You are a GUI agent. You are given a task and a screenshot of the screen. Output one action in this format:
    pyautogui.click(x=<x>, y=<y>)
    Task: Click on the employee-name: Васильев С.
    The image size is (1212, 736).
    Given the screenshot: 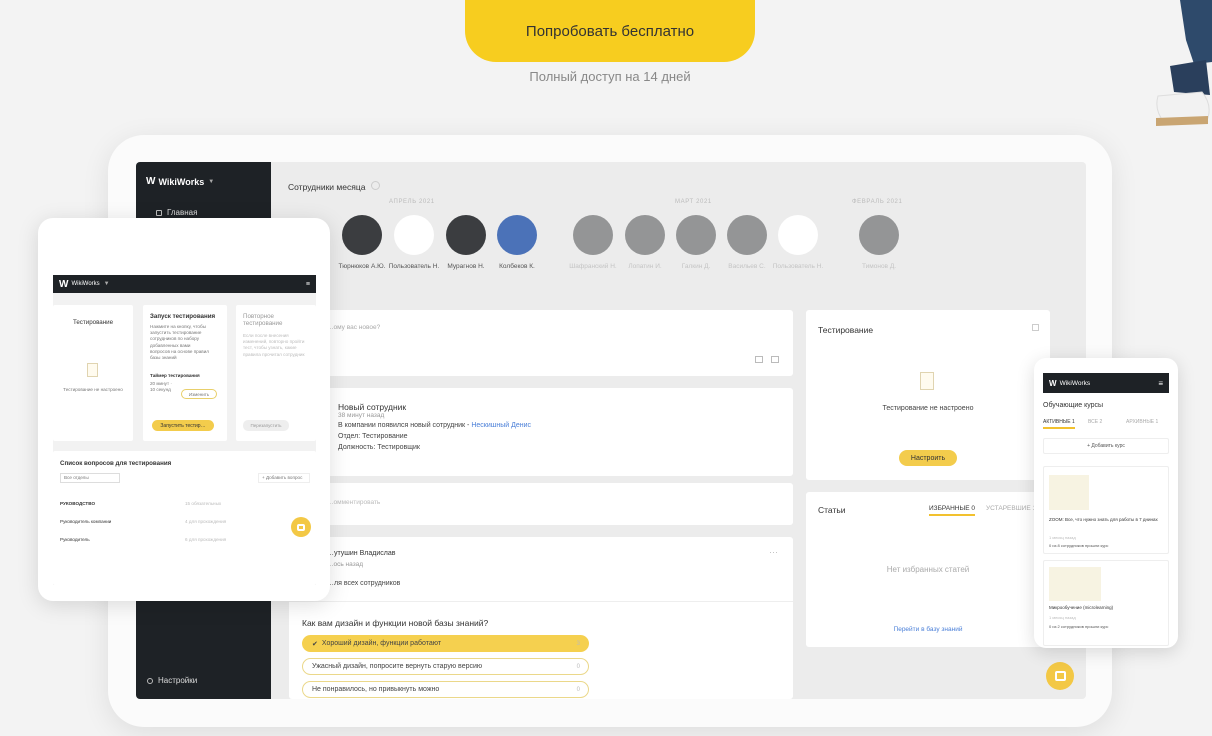 What is the action you would take?
    pyautogui.click(x=747, y=266)
    